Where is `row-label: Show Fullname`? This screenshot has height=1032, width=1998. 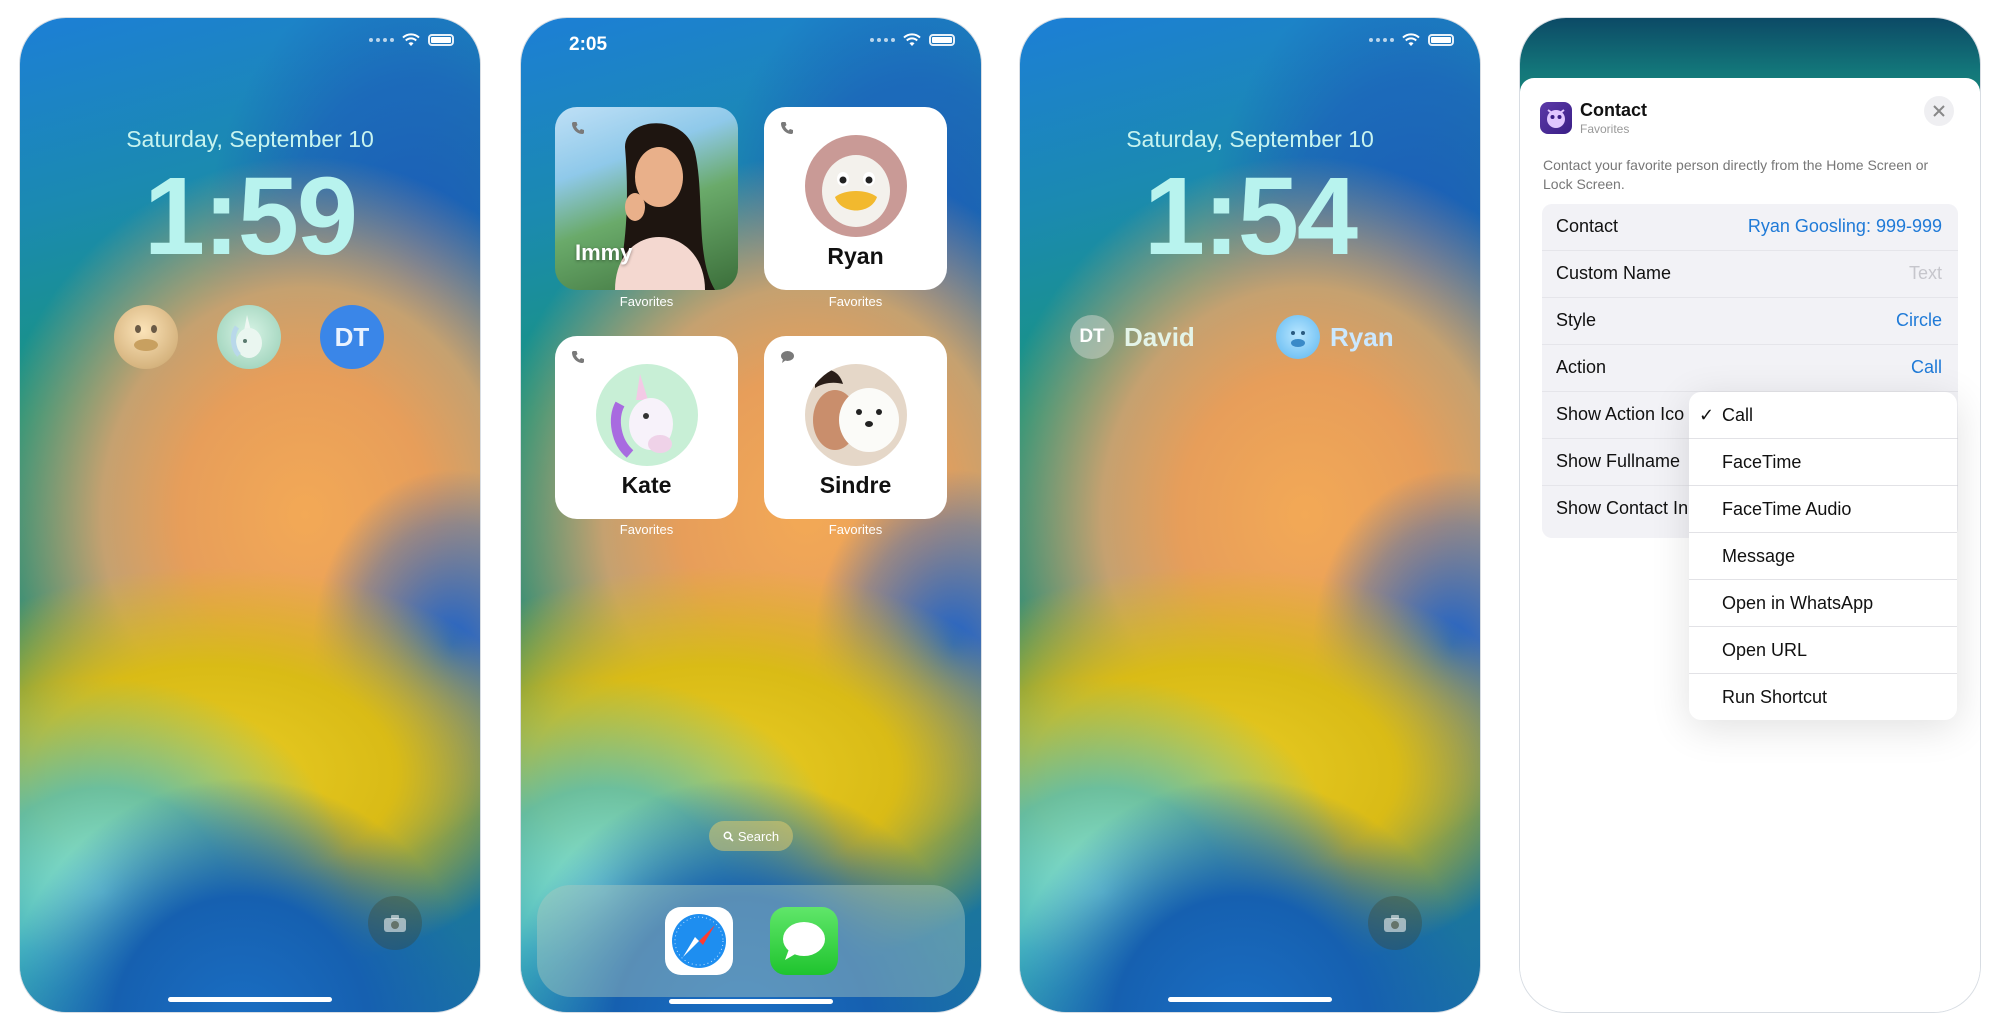
row-label: Show Fullname is located at coordinates (1618, 461).